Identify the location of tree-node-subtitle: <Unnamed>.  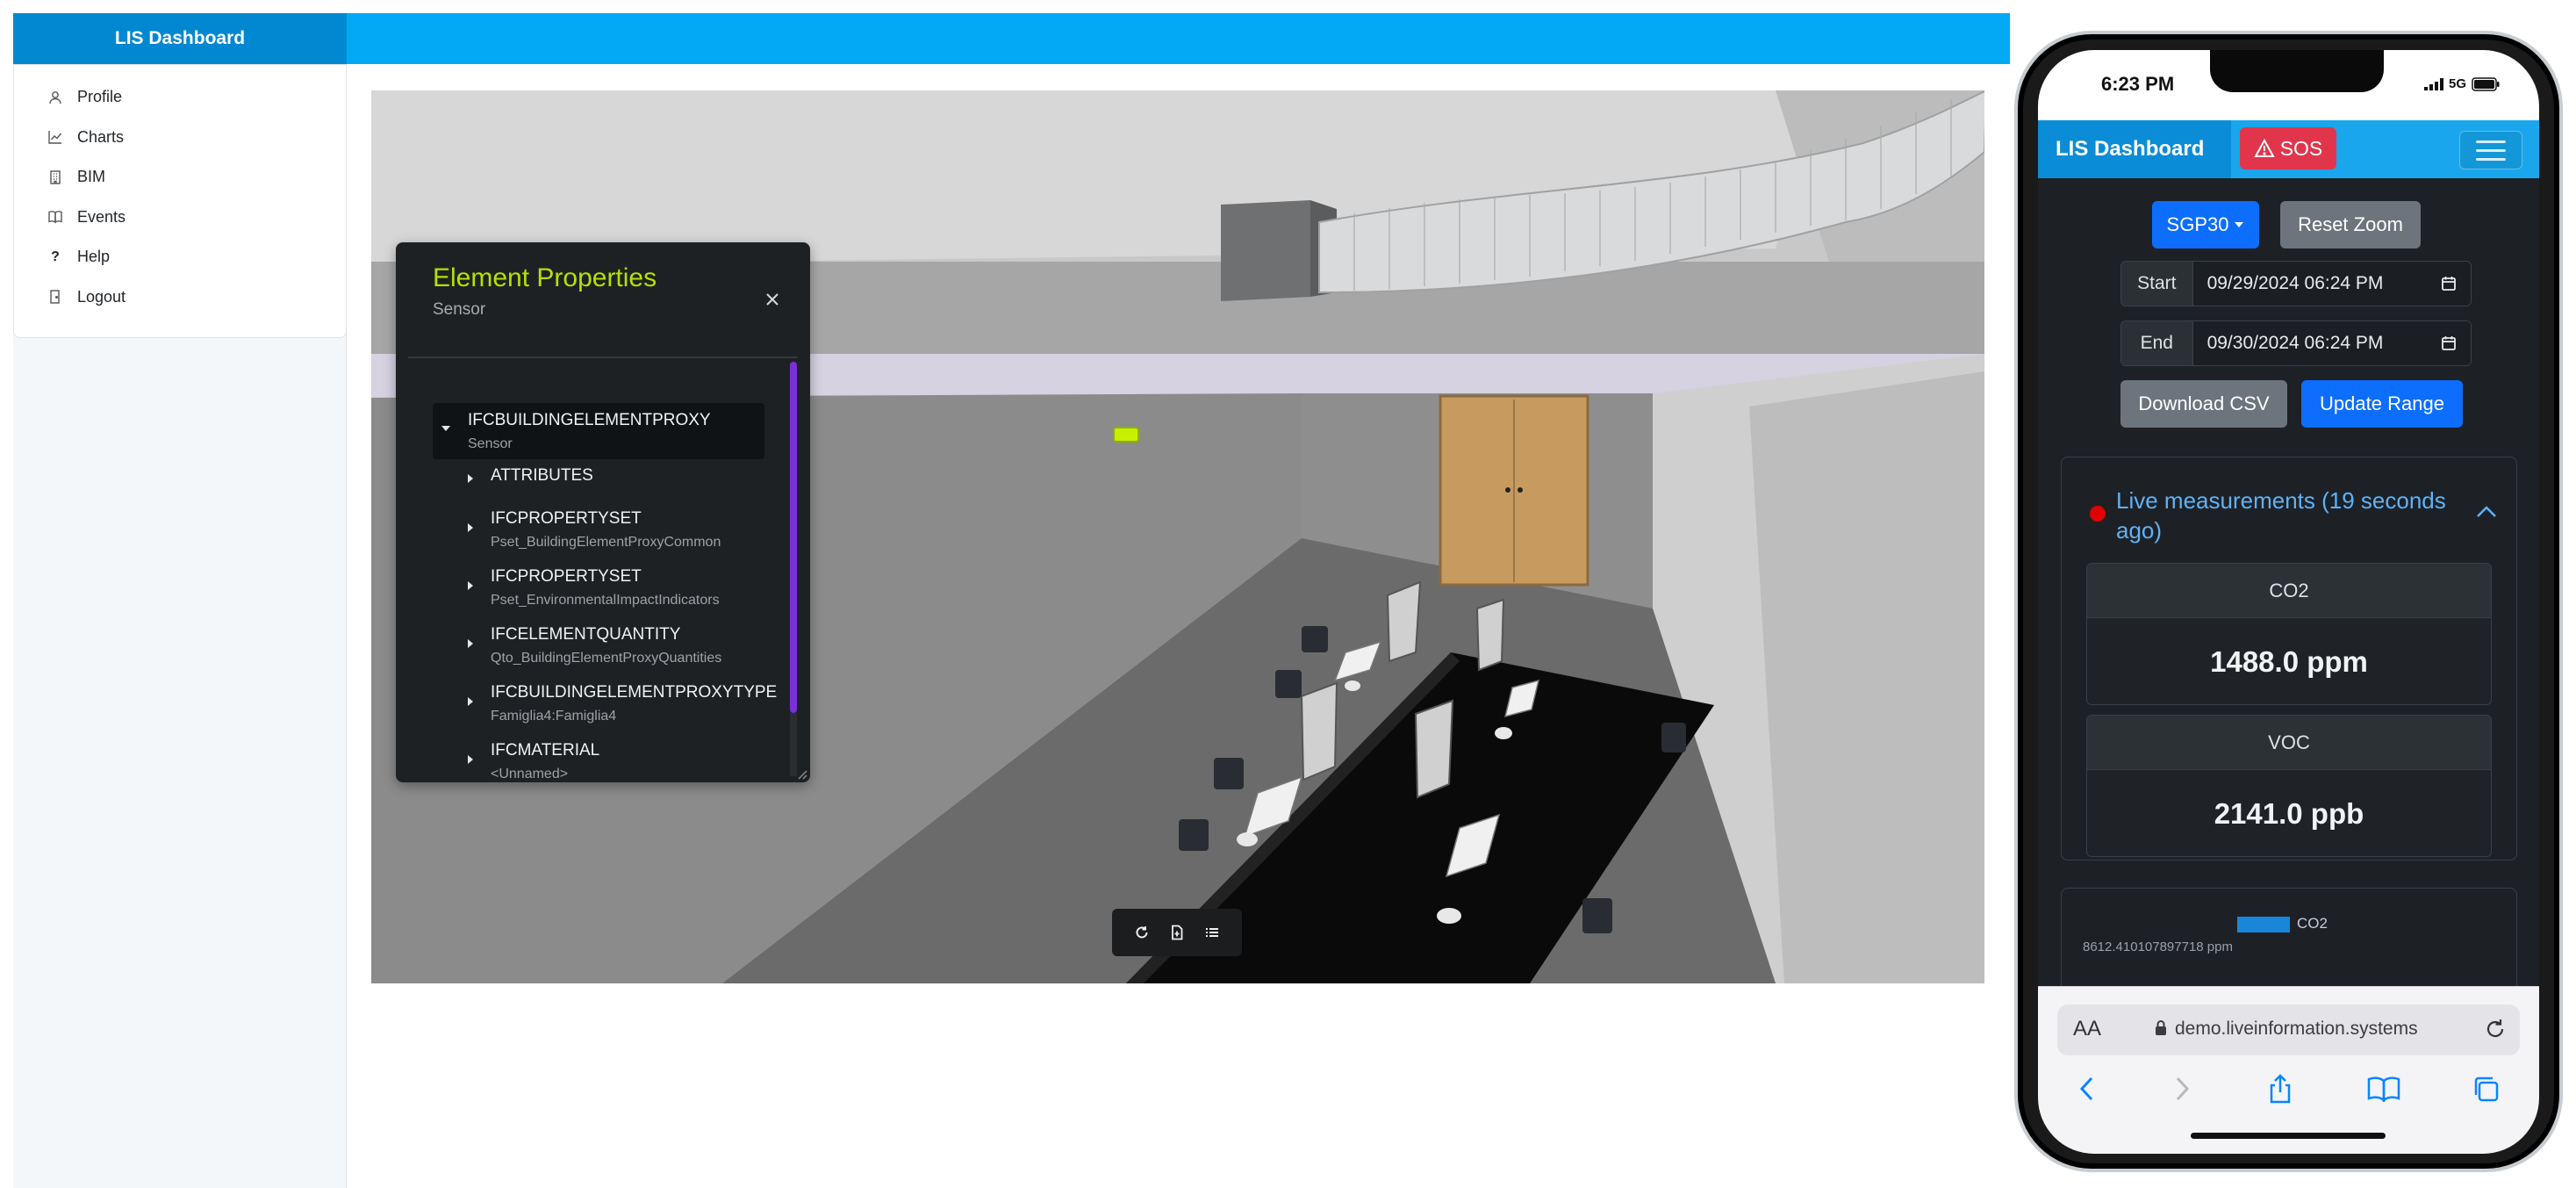
(530, 774).